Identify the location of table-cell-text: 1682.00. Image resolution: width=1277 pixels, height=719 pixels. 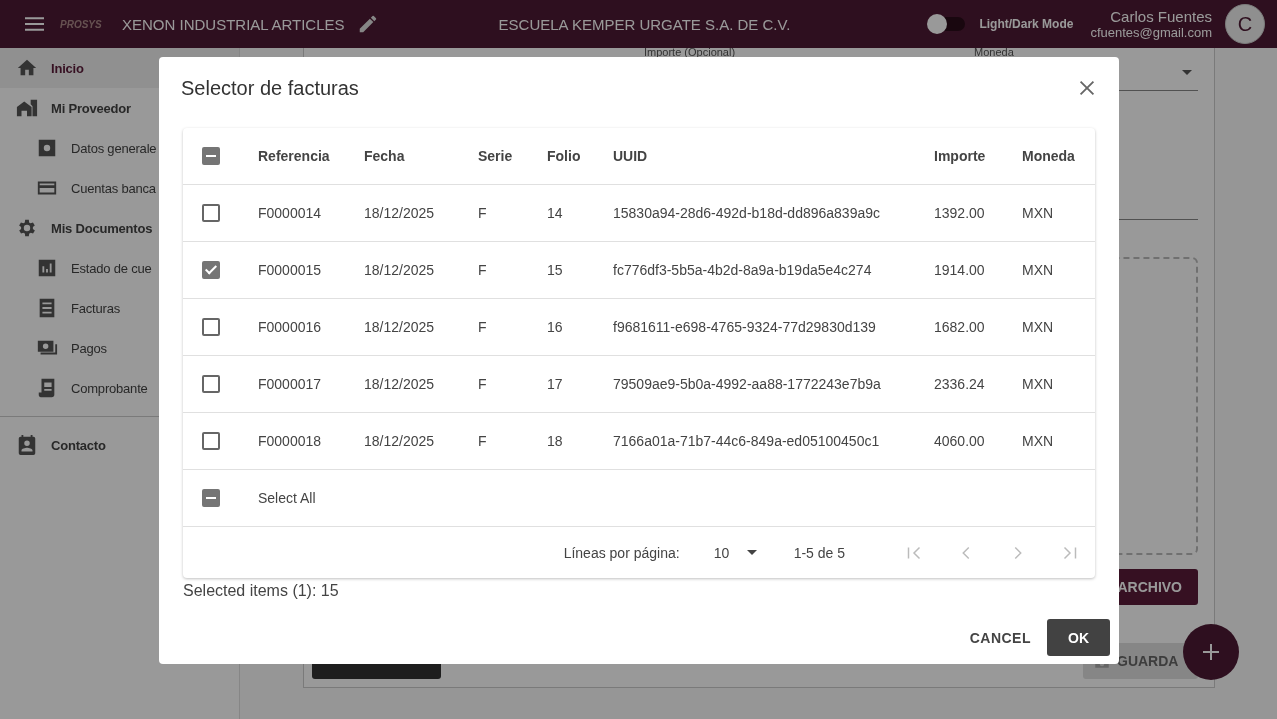
(960, 327).